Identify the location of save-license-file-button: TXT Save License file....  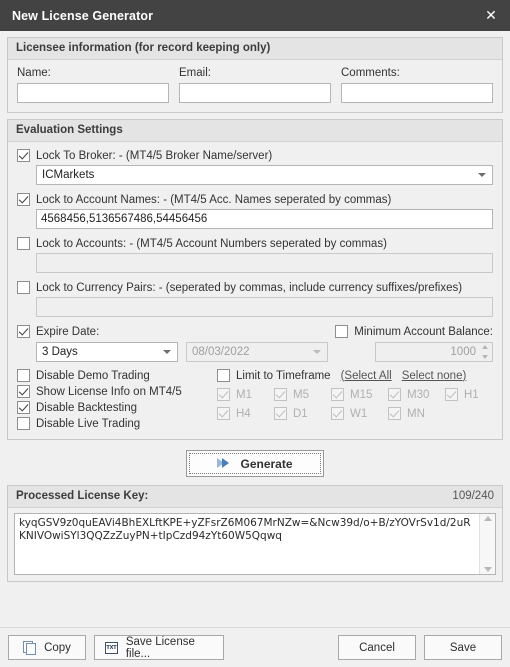
(159, 647).